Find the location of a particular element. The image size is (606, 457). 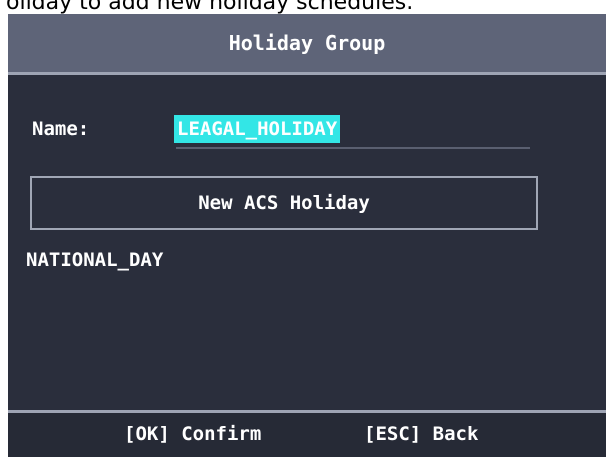

name-label: Name: is located at coordinates (61, 129).